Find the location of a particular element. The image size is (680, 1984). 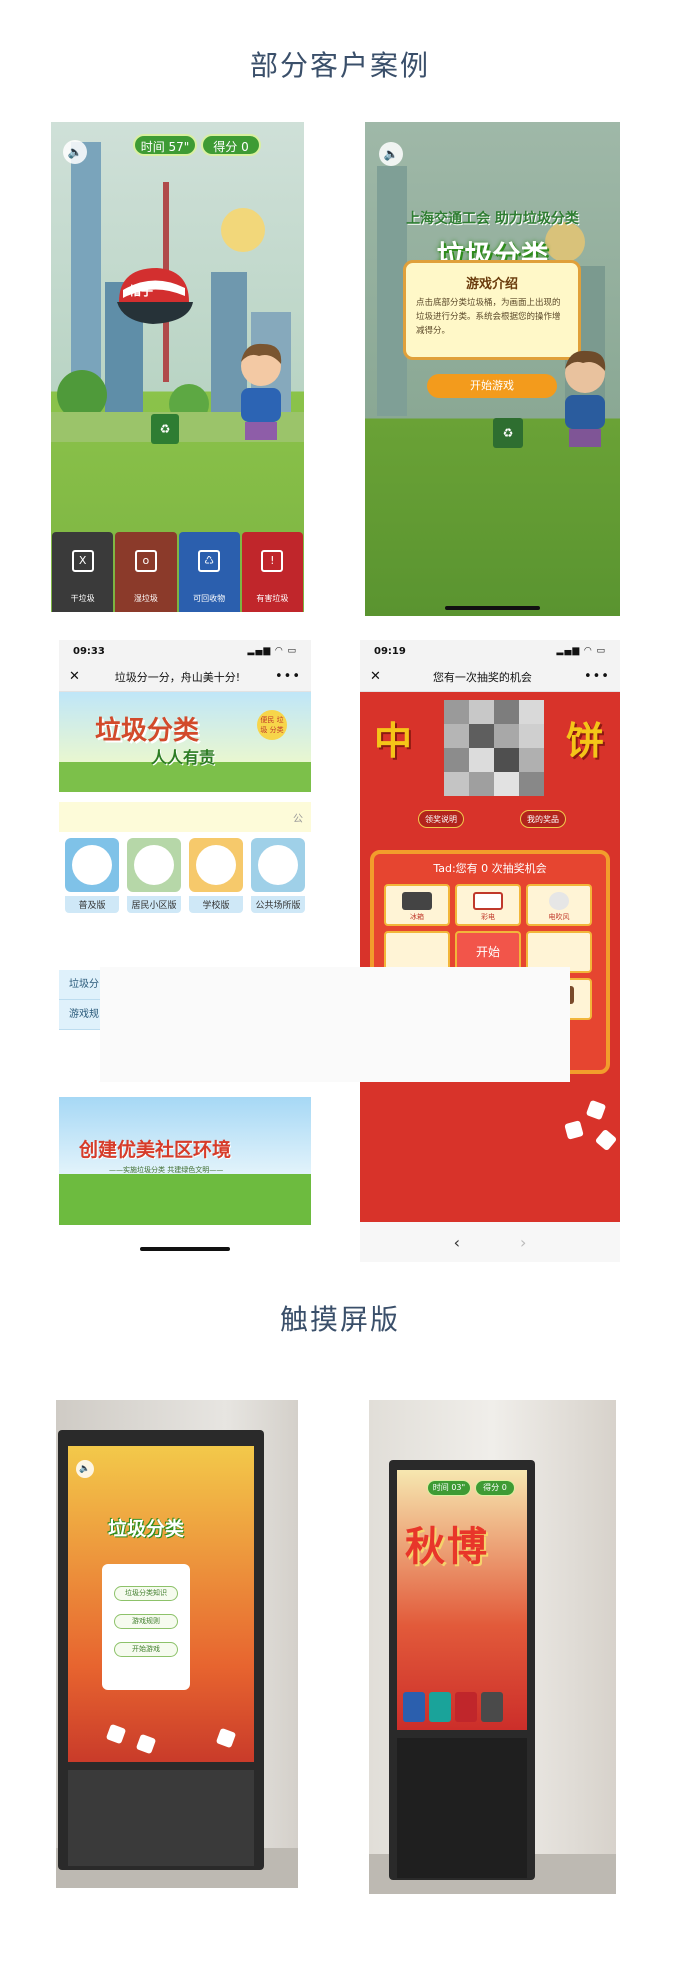

intro-text: 点击底部分类垃圾桶，为画面上出现的垃圾进行分类。系统会根据您的操作增减得分。 is located at coordinates (488, 317).